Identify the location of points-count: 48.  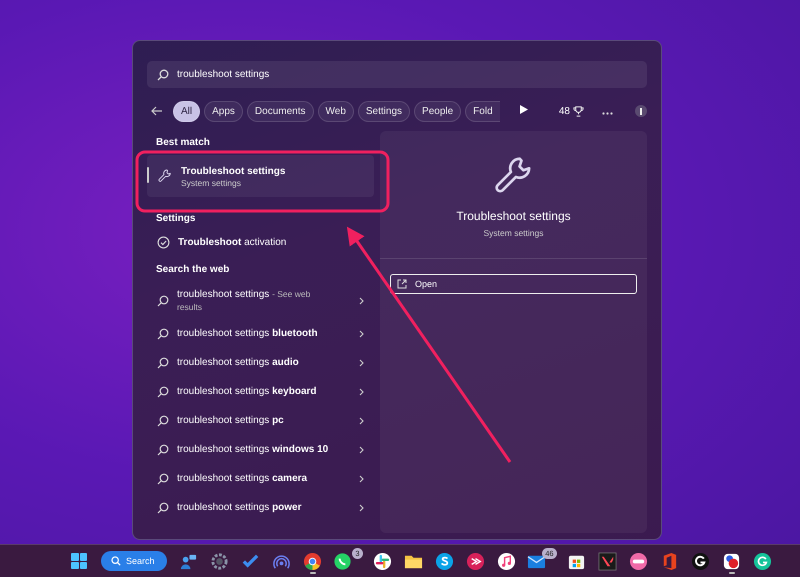
(564, 111).